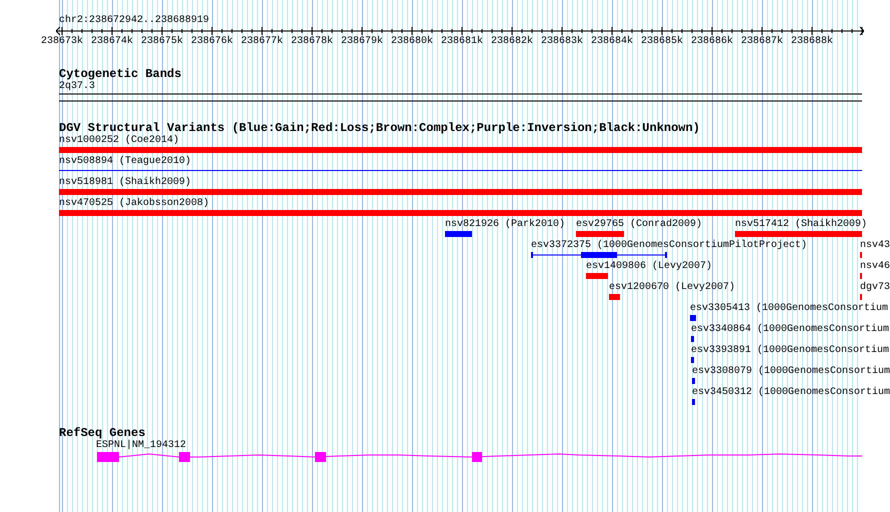 This screenshot has width=890, height=512. I want to click on variant-line, so click(460, 170).